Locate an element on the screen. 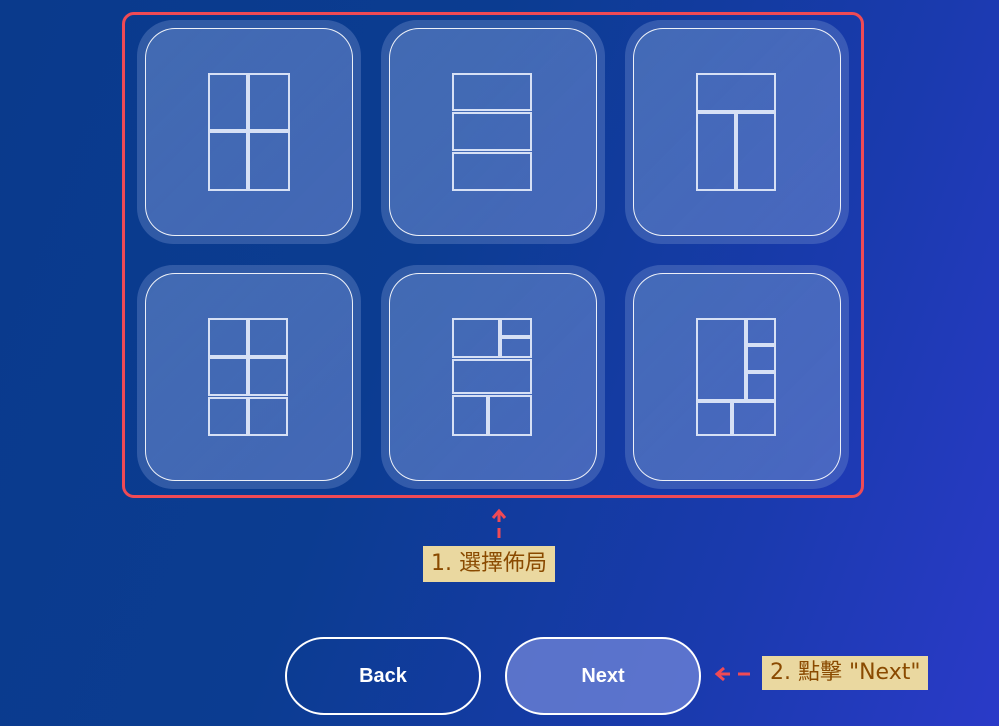  layout-2x2-icon is located at coordinates (249, 132).